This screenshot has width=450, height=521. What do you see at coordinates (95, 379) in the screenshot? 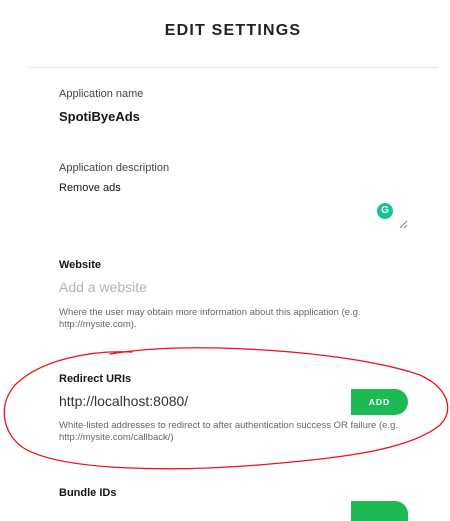
I see `redirect-label: Redirect URIs` at bounding box center [95, 379].